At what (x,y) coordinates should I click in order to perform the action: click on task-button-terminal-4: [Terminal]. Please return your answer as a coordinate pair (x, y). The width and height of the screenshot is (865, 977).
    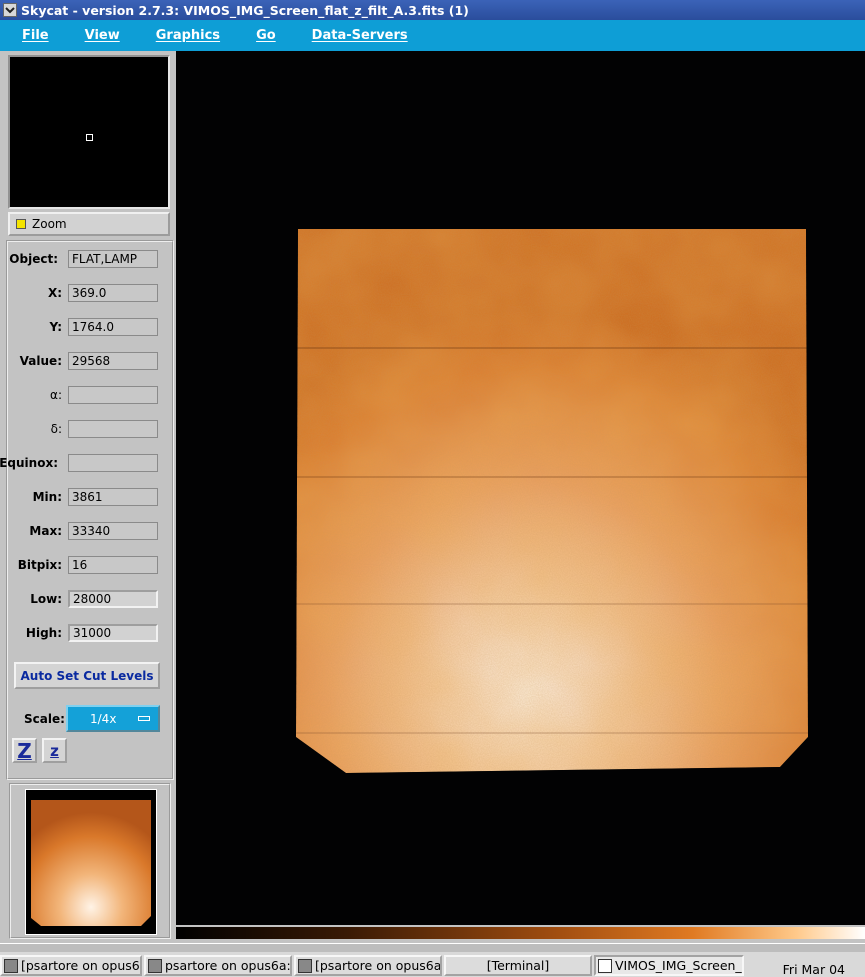
    Looking at the image, I should click on (518, 965).